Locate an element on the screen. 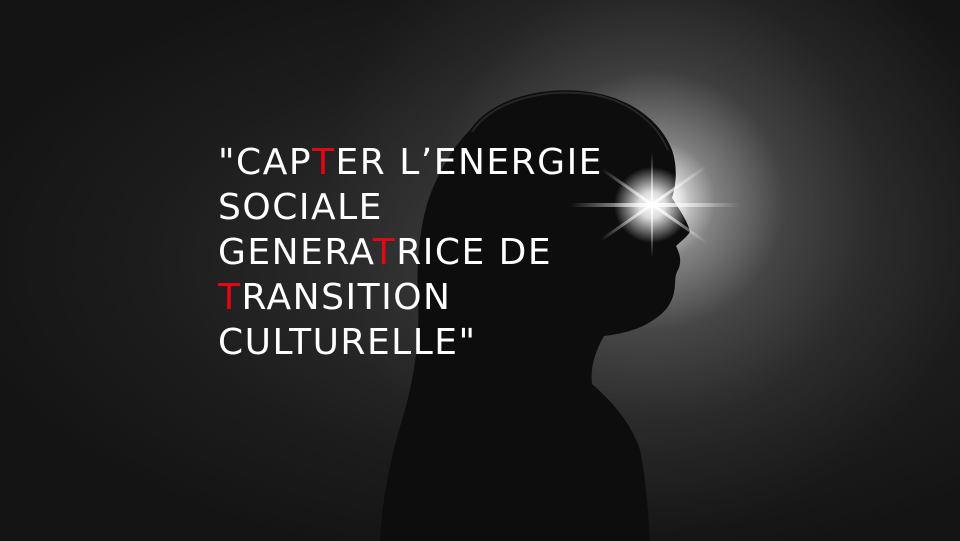 This screenshot has height=541, width=960. quote-line-5: CULTURELLE" is located at coordinates (347, 342).